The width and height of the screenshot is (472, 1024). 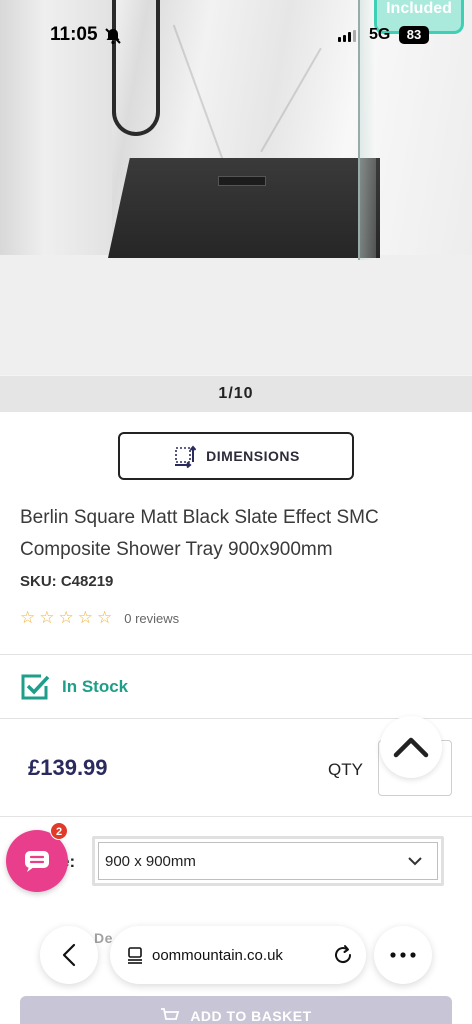 I want to click on chat-notification-badge: 2, so click(x=59, y=831).